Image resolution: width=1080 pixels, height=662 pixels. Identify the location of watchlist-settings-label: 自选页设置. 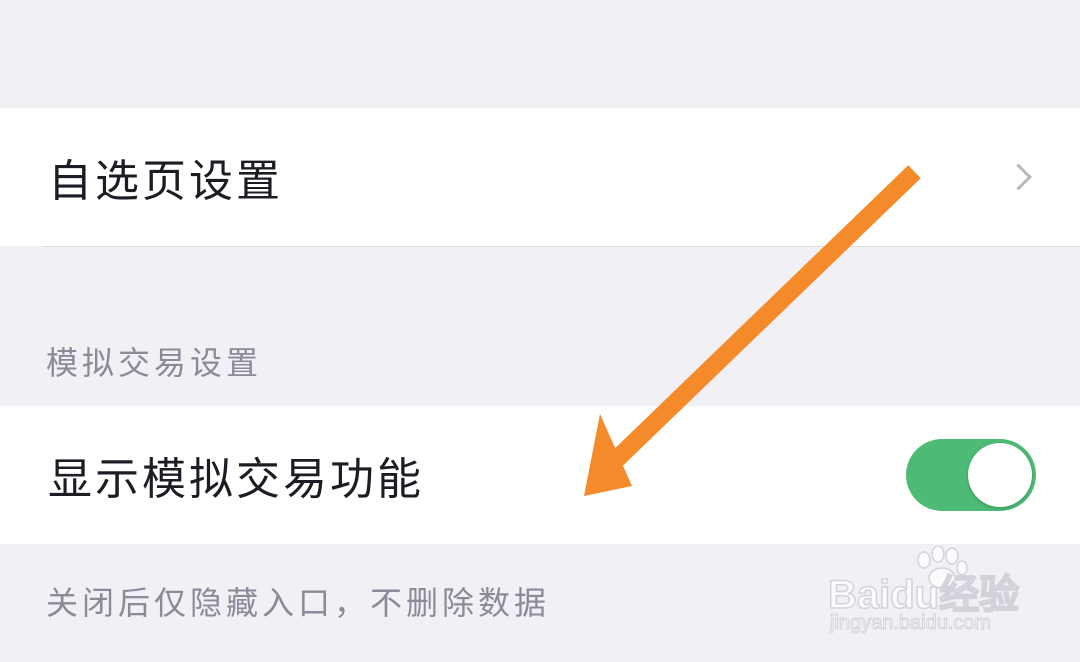
(165, 181).